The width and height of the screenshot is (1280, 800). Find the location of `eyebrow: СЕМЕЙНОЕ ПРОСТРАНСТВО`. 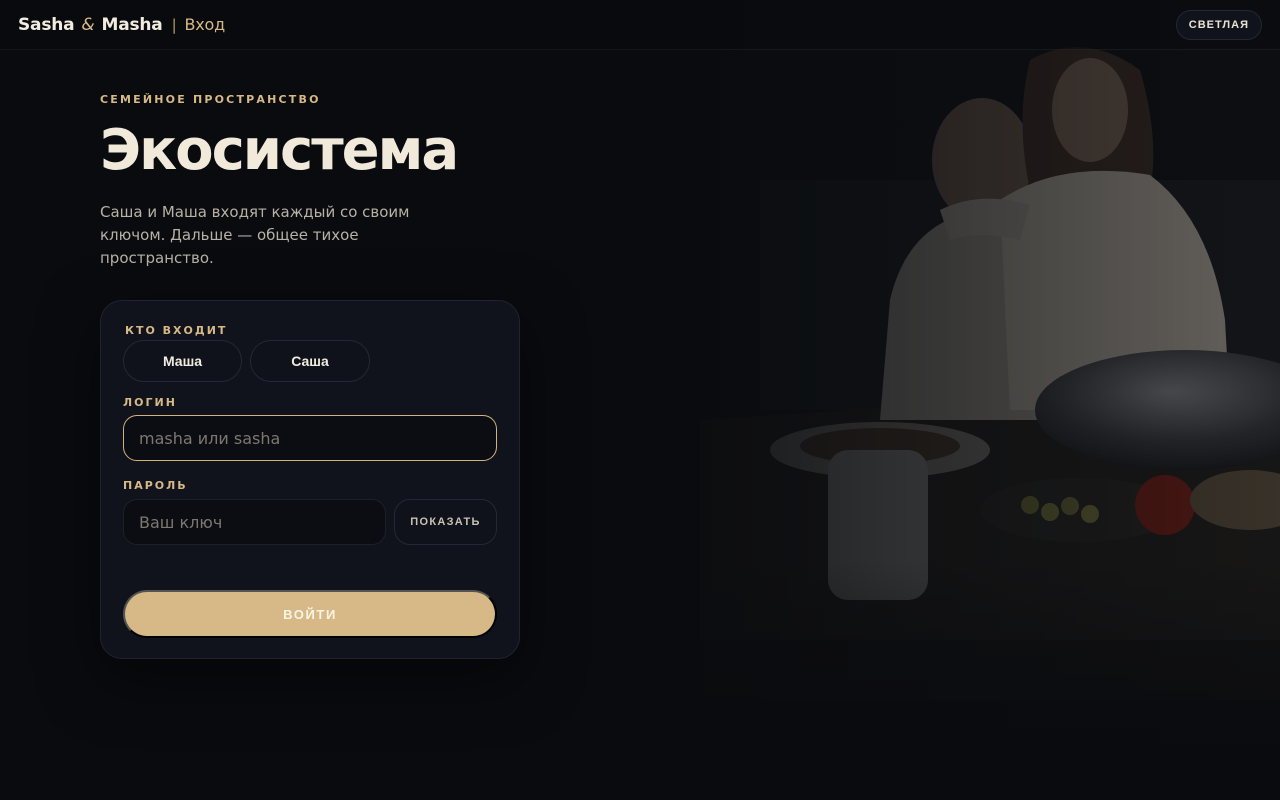

eyebrow: СЕМЕЙНОЕ ПРОСТРАНСТВО is located at coordinates (210, 99).